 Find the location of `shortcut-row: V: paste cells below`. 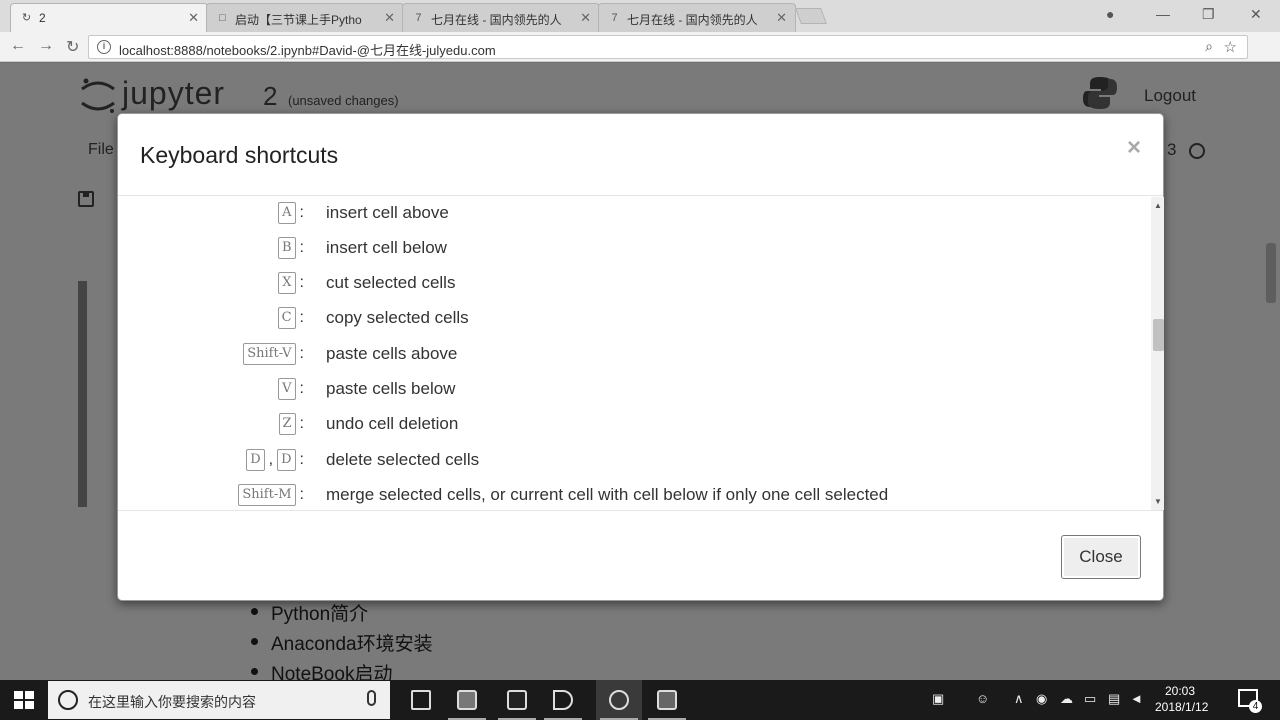

shortcut-row: V: paste cells below is located at coordinates (633, 389).